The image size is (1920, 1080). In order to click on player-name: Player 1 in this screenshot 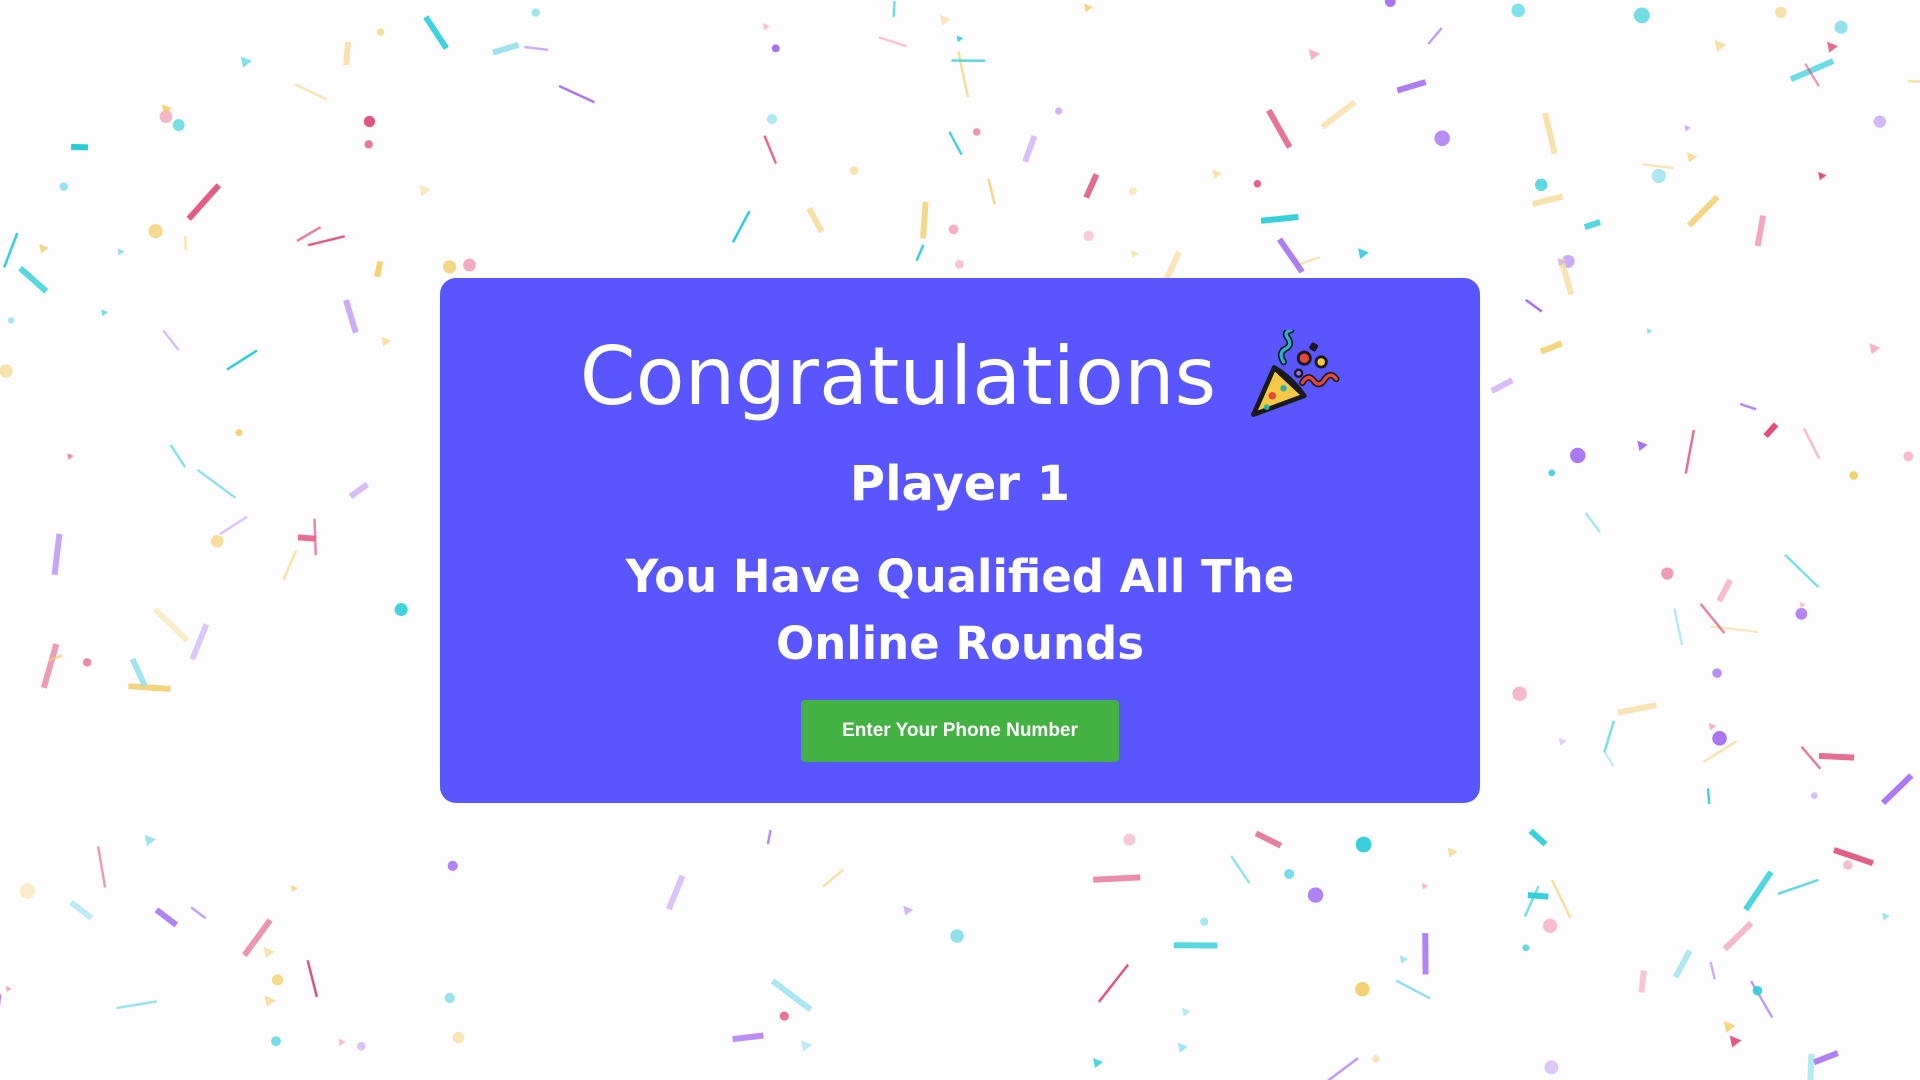, I will do `click(960, 484)`.